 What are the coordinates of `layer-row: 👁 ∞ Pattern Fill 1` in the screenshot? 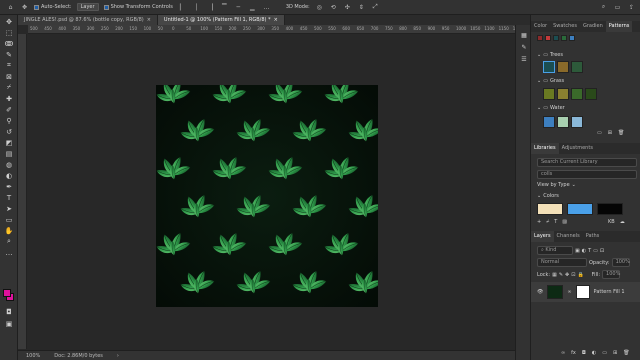 It's located at (585, 292).